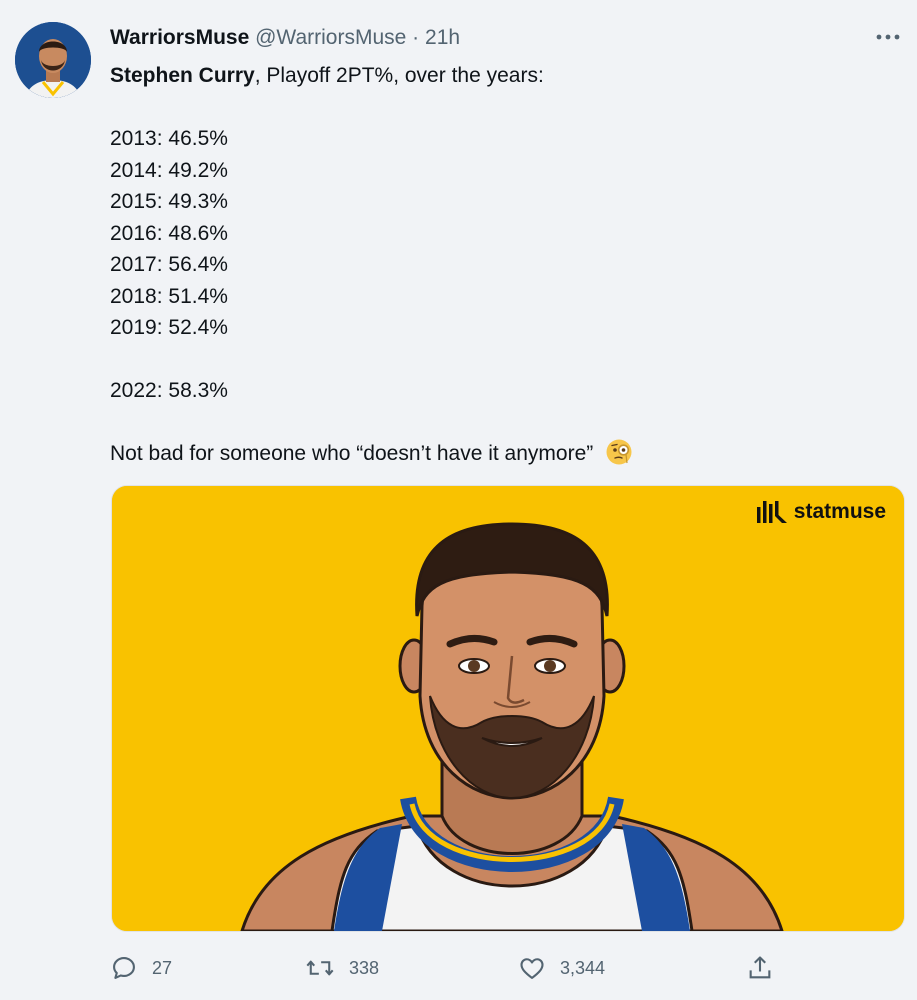 The width and height of the screenshot is (917, 1000). I want to click on stat-line: 2016: 48.6%, so click(169, 233).